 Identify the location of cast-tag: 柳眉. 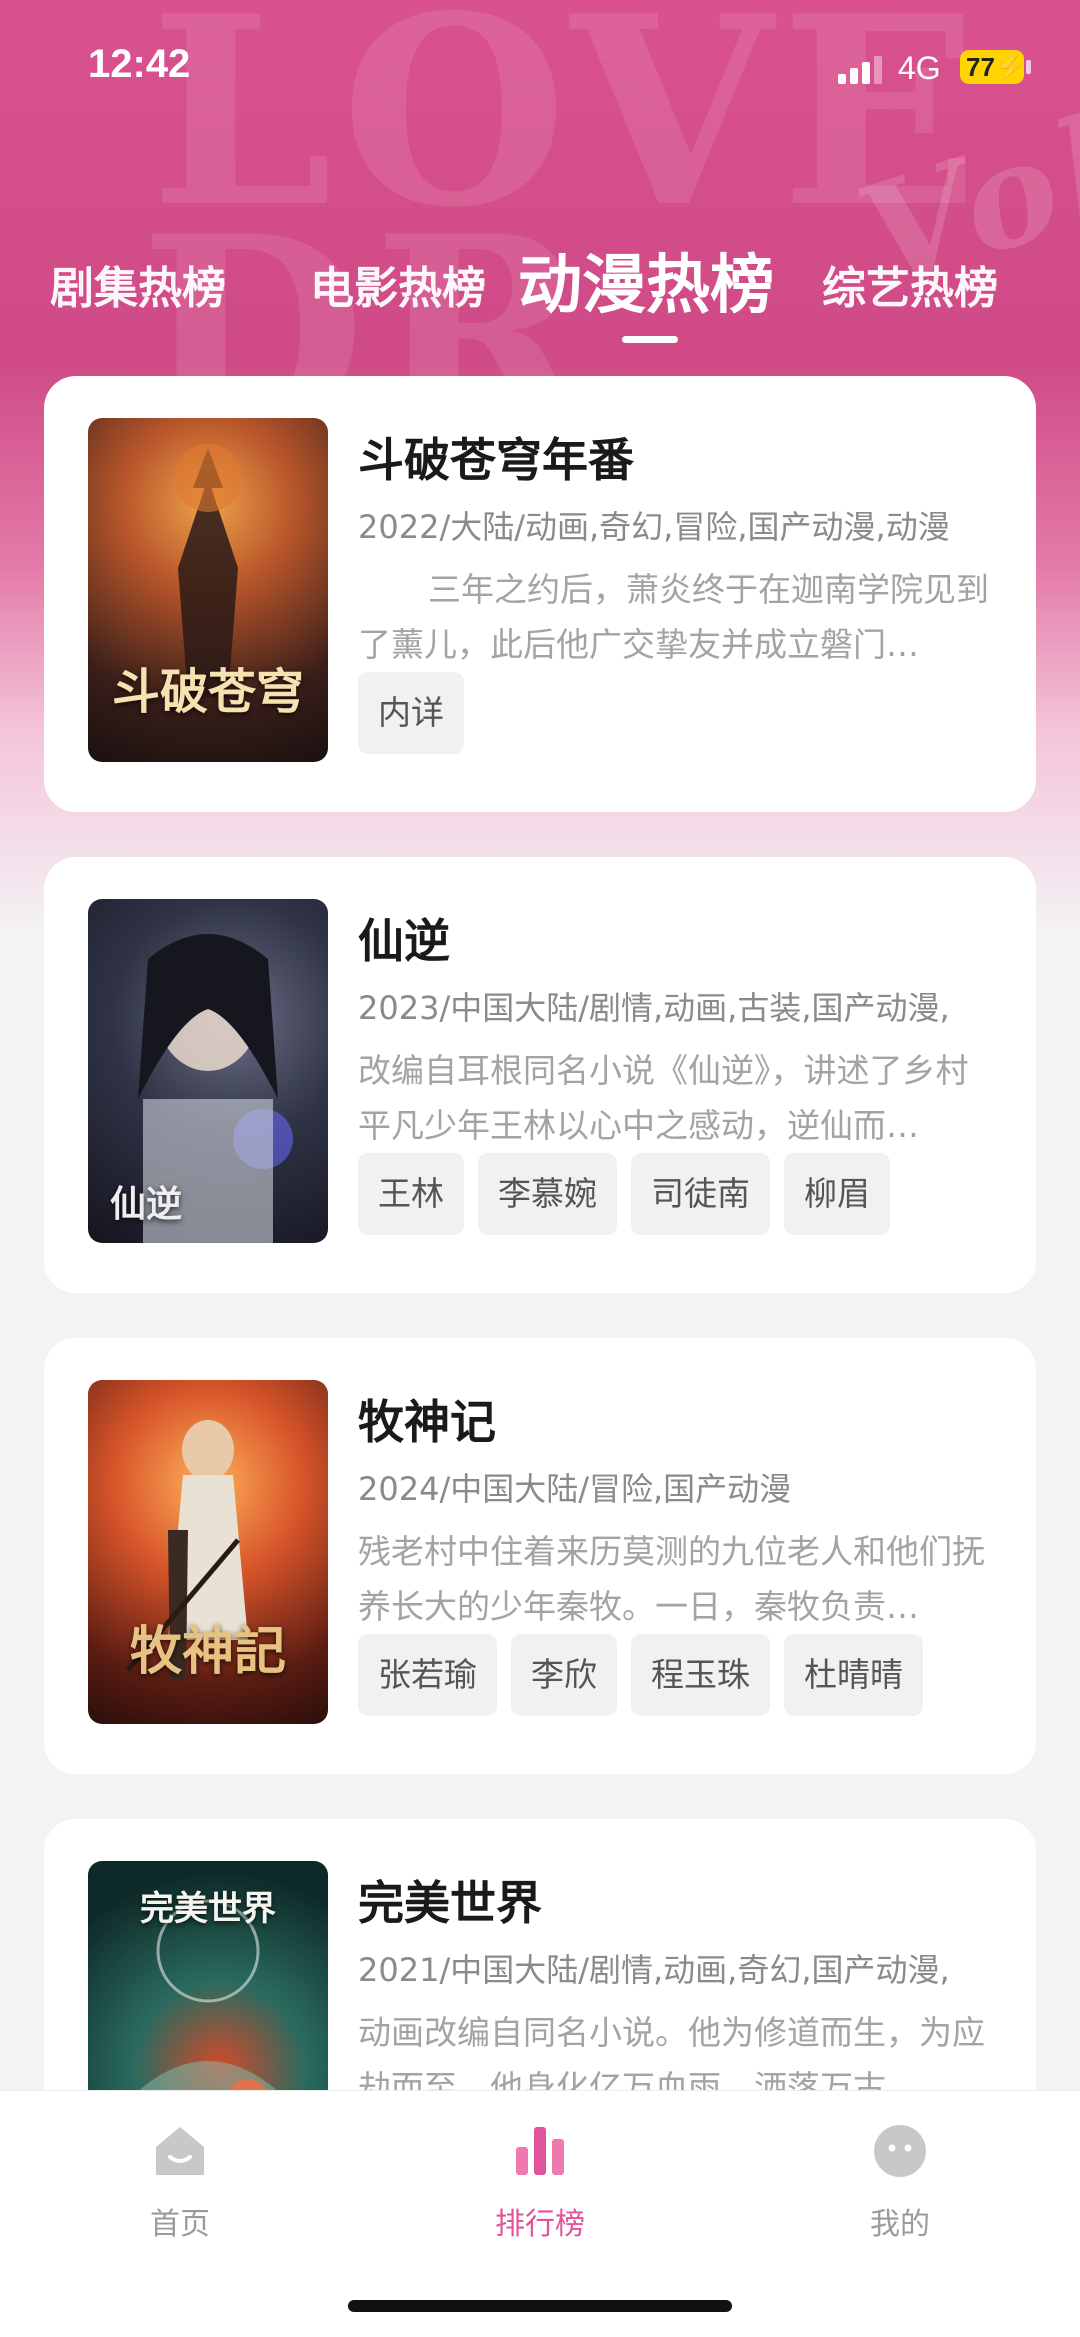
(837, 1194).